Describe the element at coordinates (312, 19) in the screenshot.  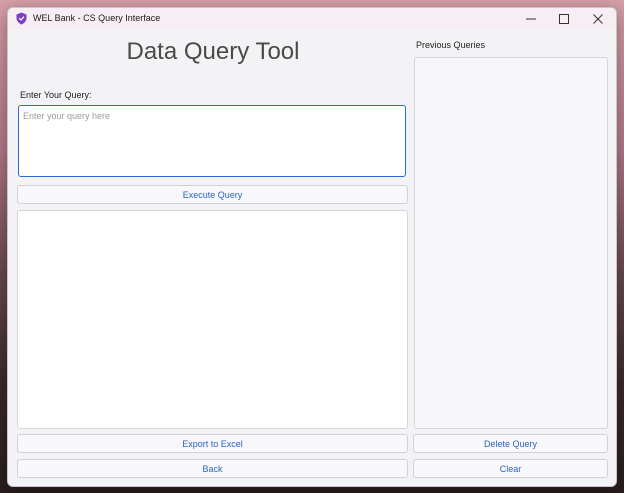
I see `title-bar: WEL Bank - CS Query Interface` at that location.